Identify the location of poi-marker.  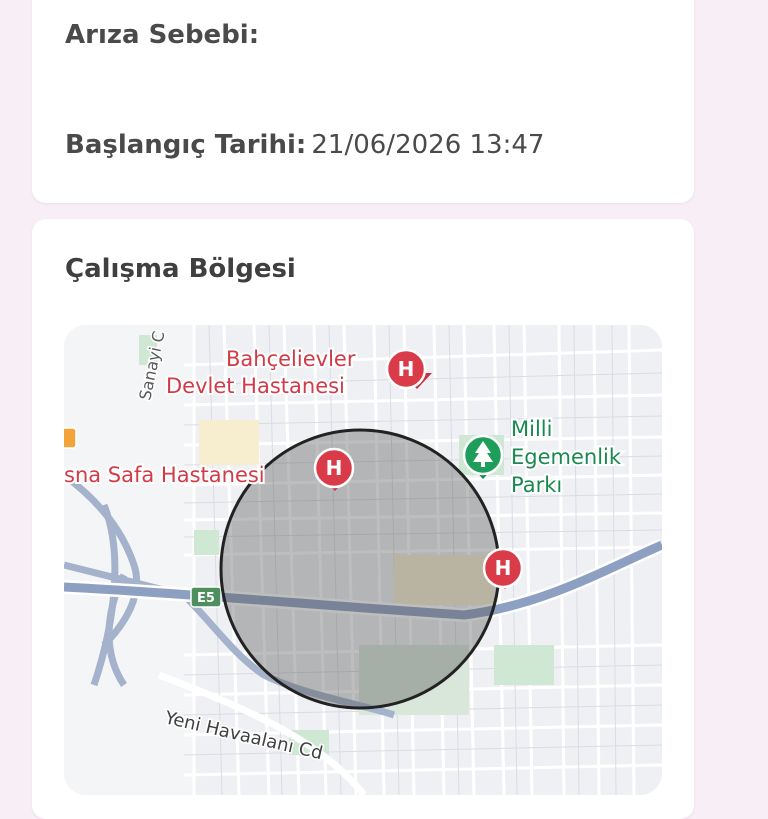
(70, 438).